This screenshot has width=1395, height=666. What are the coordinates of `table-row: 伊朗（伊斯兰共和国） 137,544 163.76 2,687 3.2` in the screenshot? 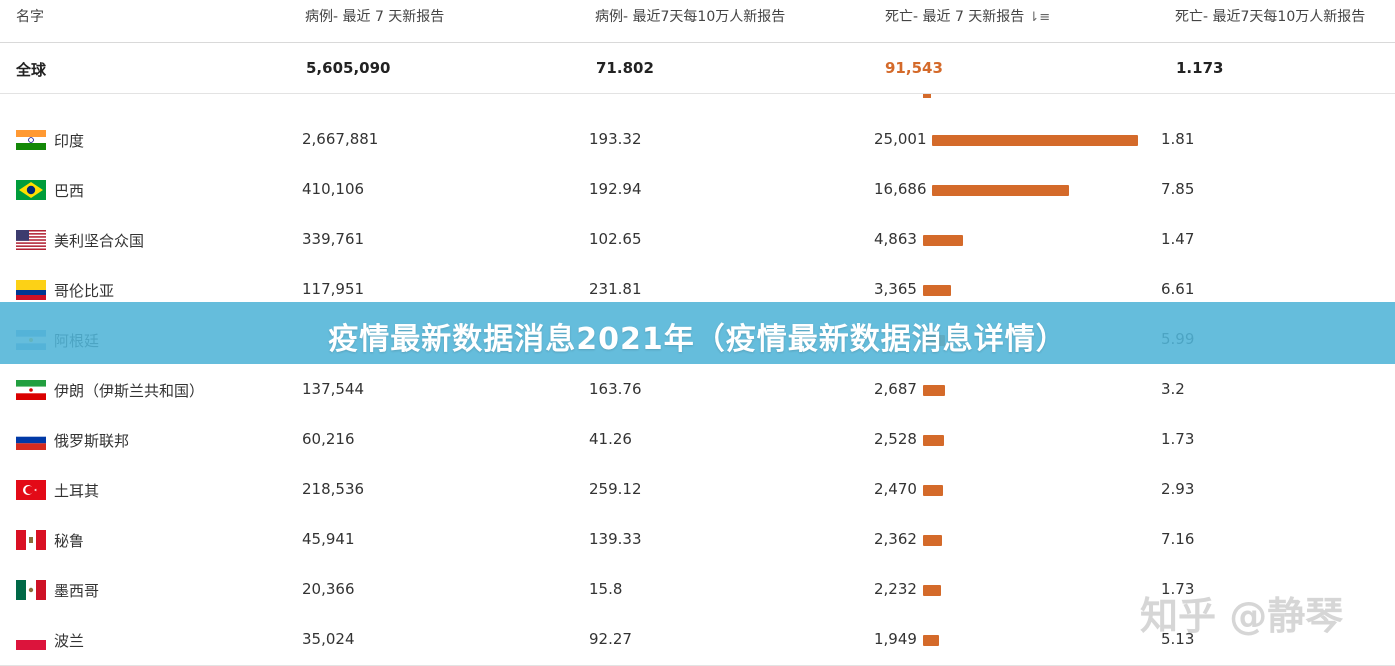 It's located at (697, 390).